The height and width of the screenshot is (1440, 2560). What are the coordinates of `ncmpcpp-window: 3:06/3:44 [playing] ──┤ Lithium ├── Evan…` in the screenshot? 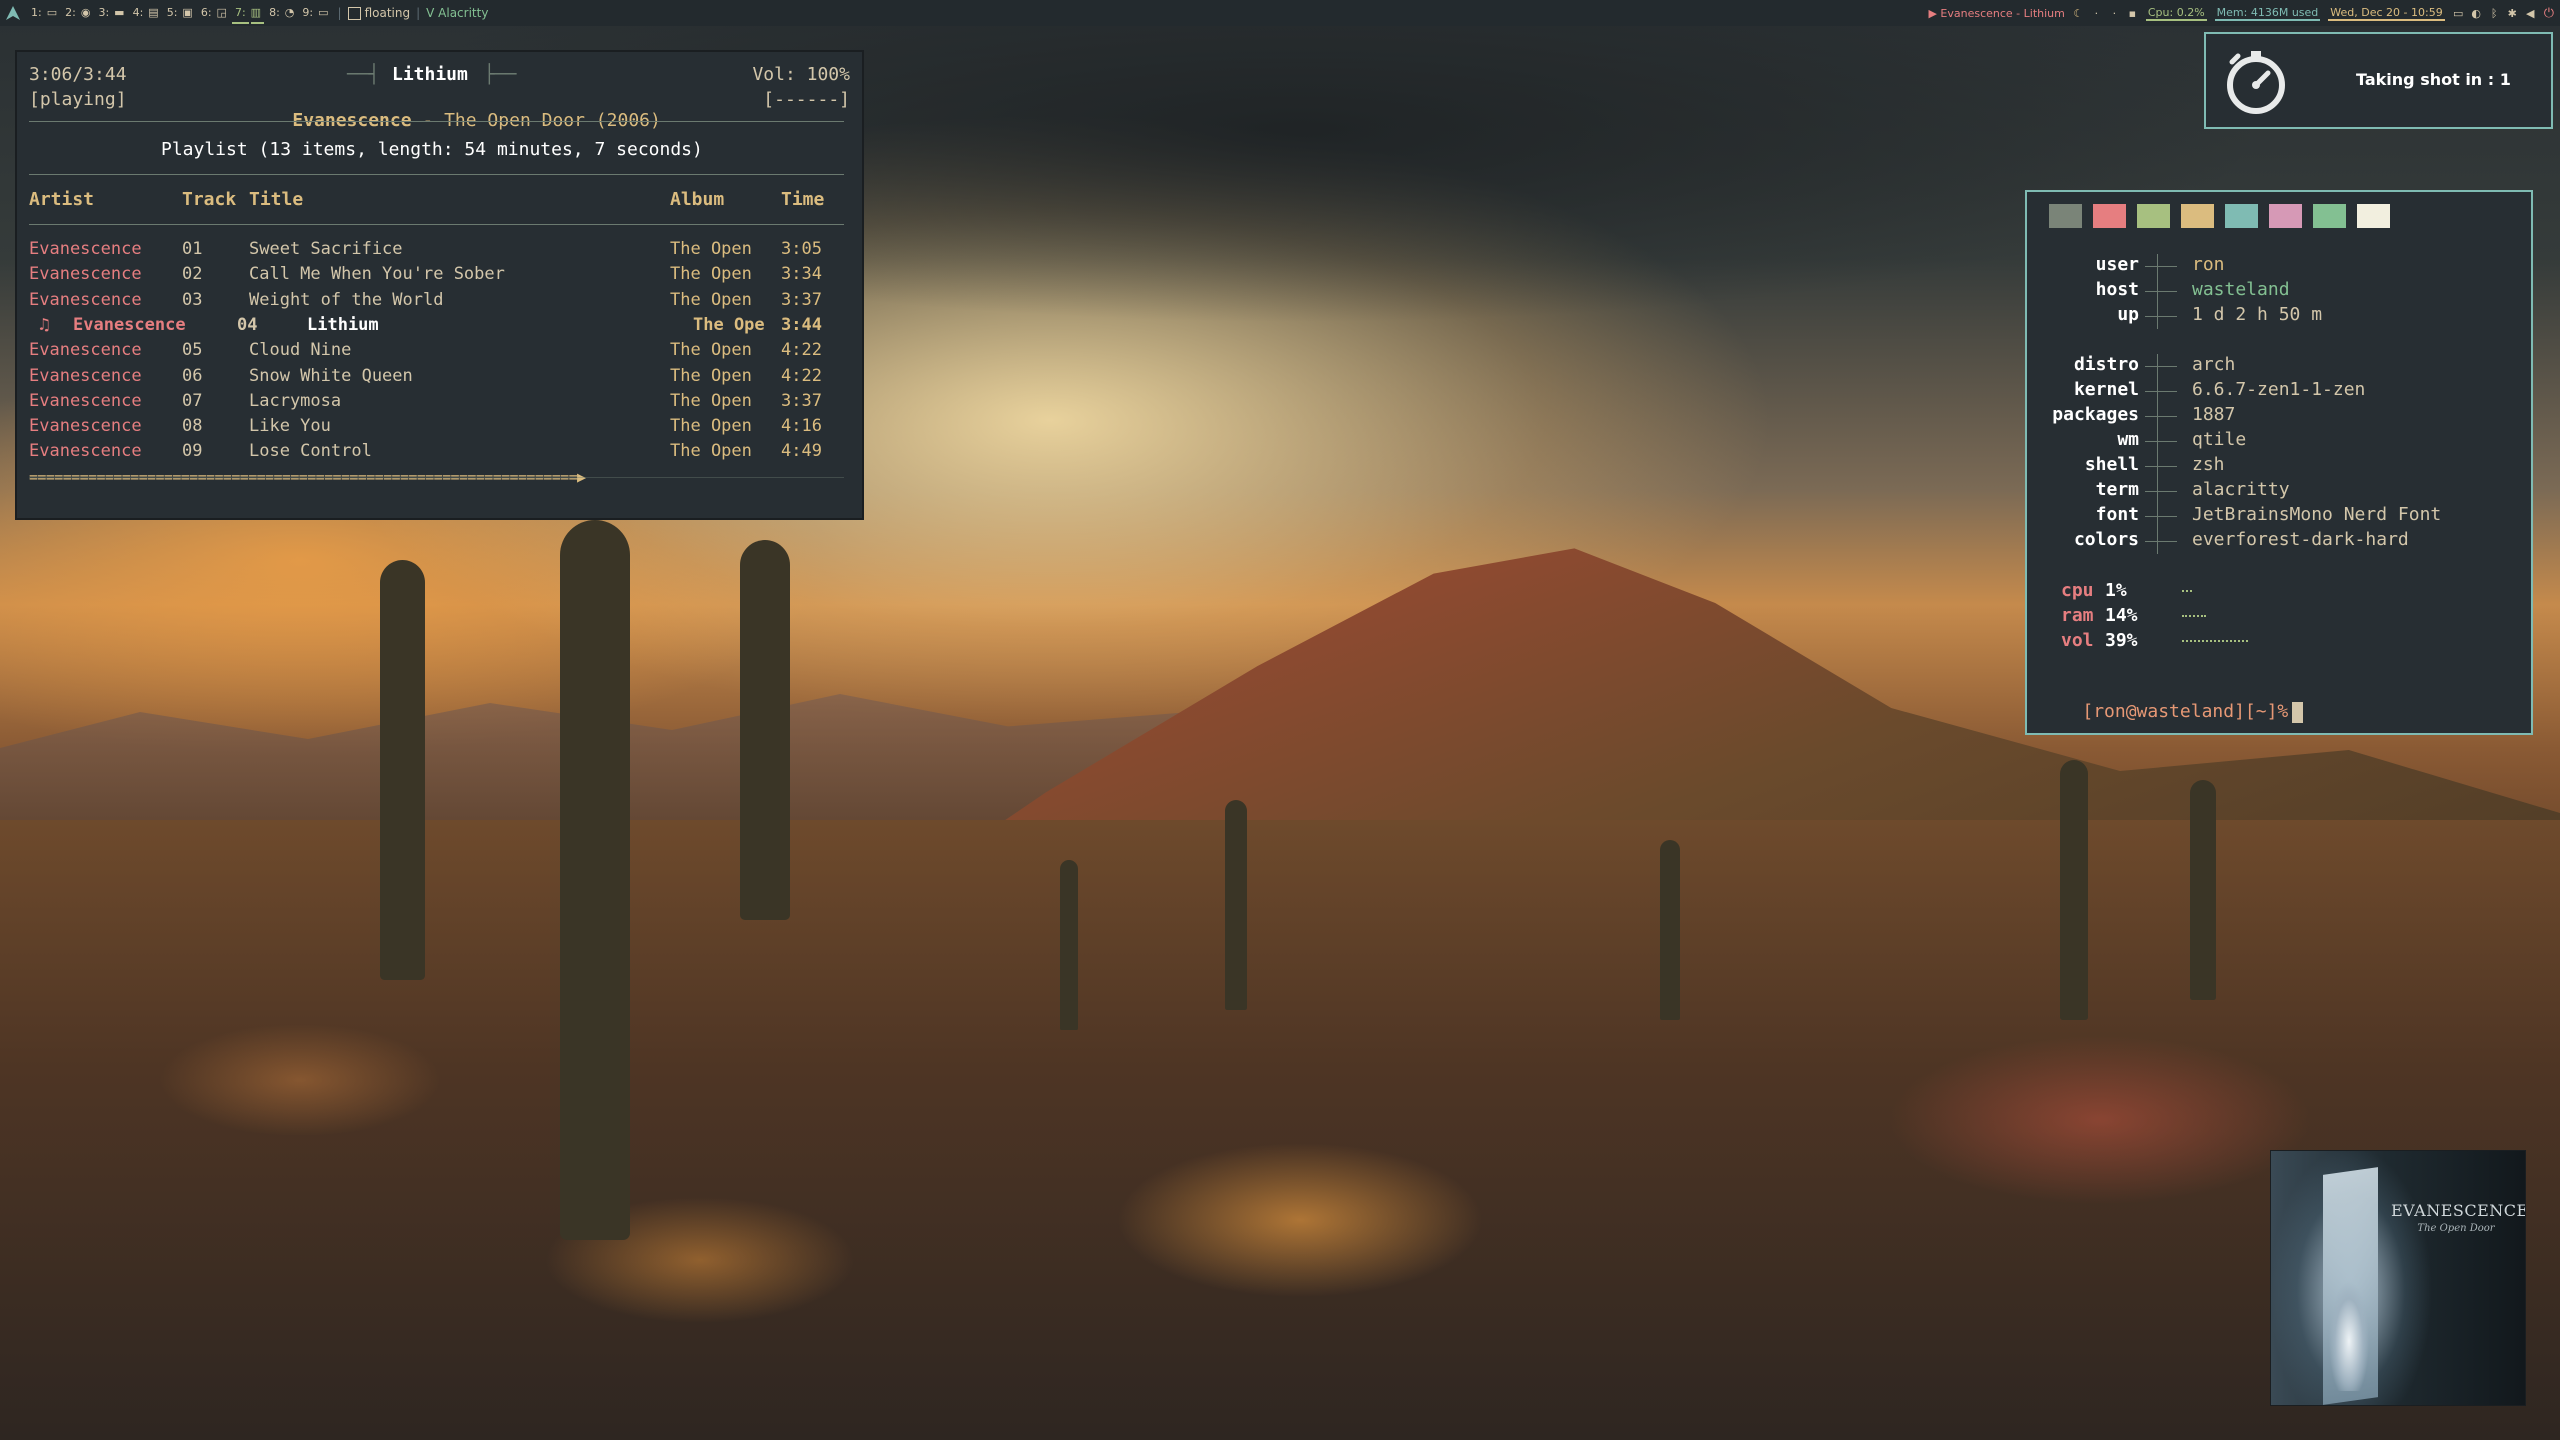 It's located at (439, 285).